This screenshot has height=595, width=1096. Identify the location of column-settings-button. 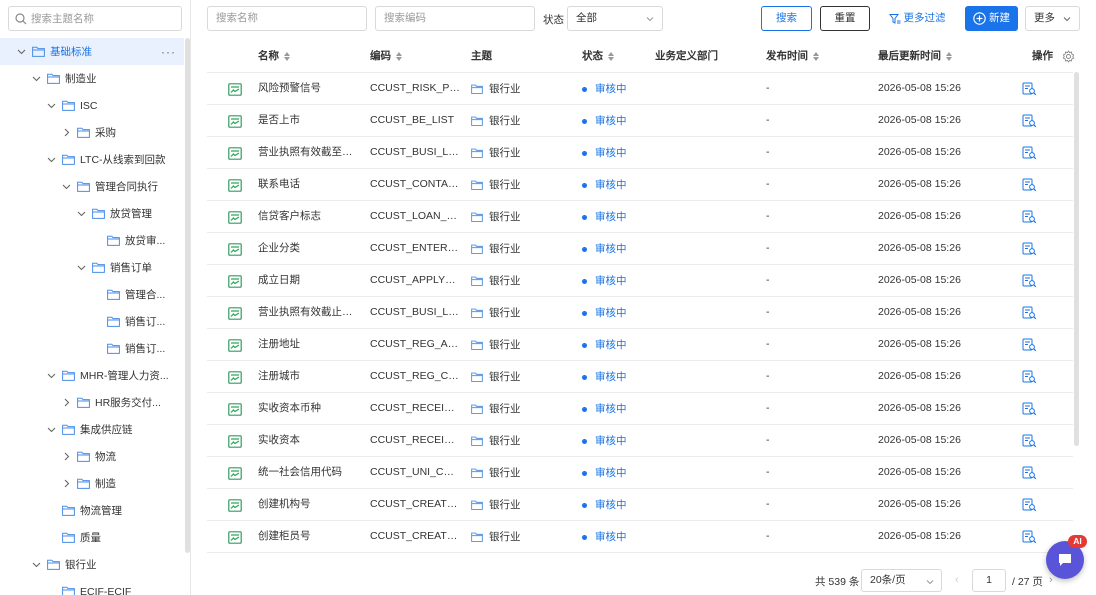
(1068, 56).